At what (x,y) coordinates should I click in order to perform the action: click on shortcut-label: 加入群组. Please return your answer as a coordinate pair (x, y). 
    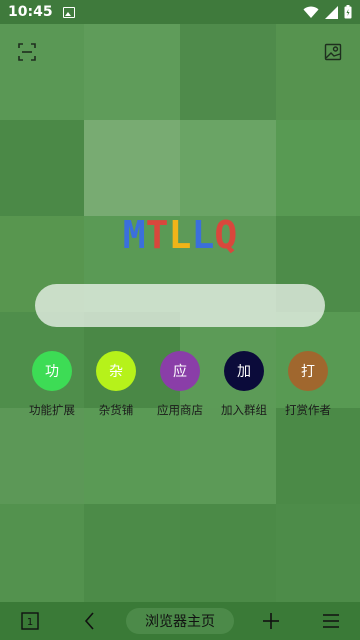
    Looking at the image, I should click on (244, 410).